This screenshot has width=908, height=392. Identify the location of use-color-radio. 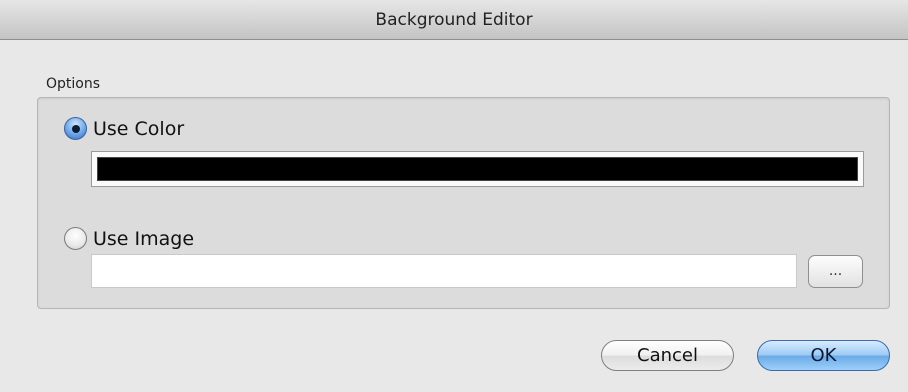
(75, 128).